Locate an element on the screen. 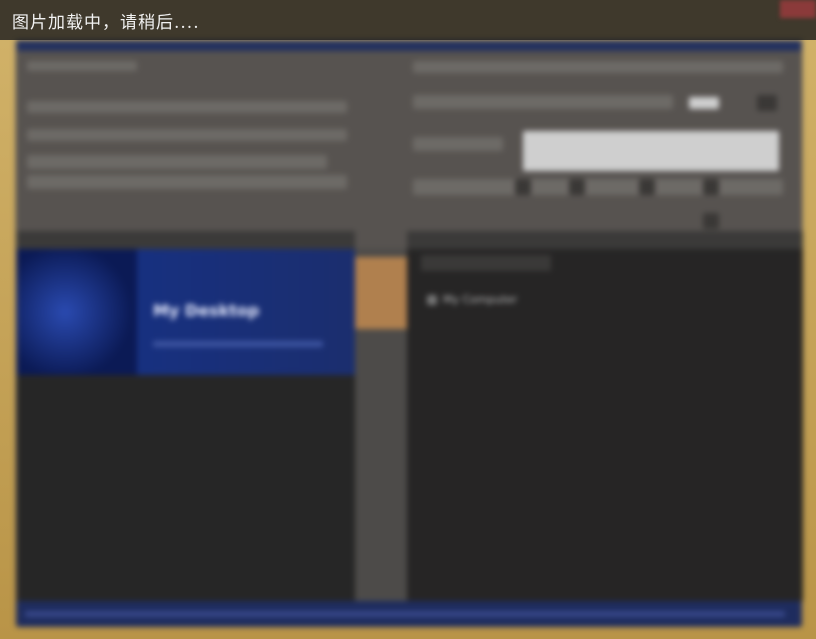 The height and width of the screenshot is (639, 816). tree-item: My Computer is located at coordinates (472, 299).